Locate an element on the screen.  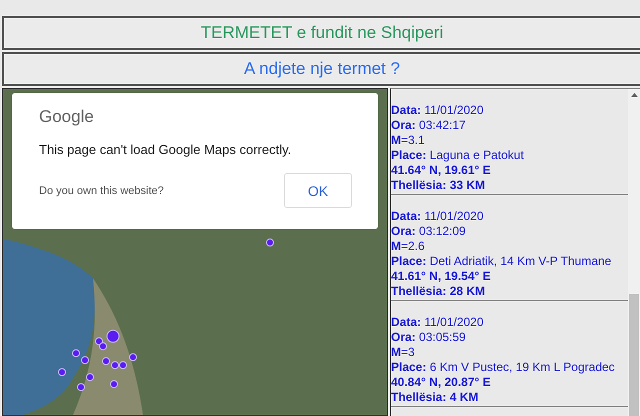
page-subtitle: A ndjete nje termet ? is located at coordinates (322, 69).